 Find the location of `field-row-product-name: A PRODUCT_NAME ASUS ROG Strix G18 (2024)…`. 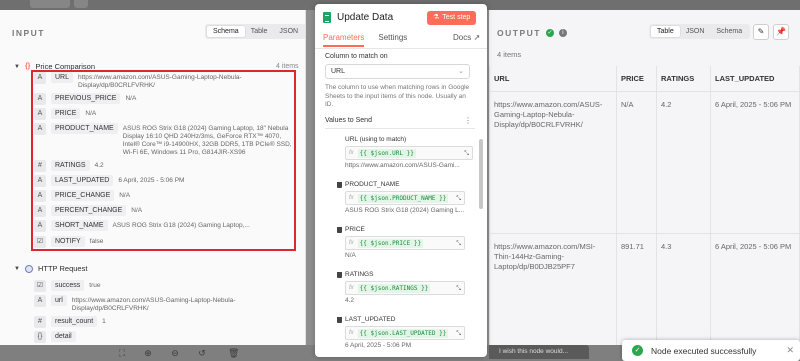

field-row-product-name: A PRODUCT_NAME ASUS ROG Strix G18 (2024)… is located at coordinates (165, 140).